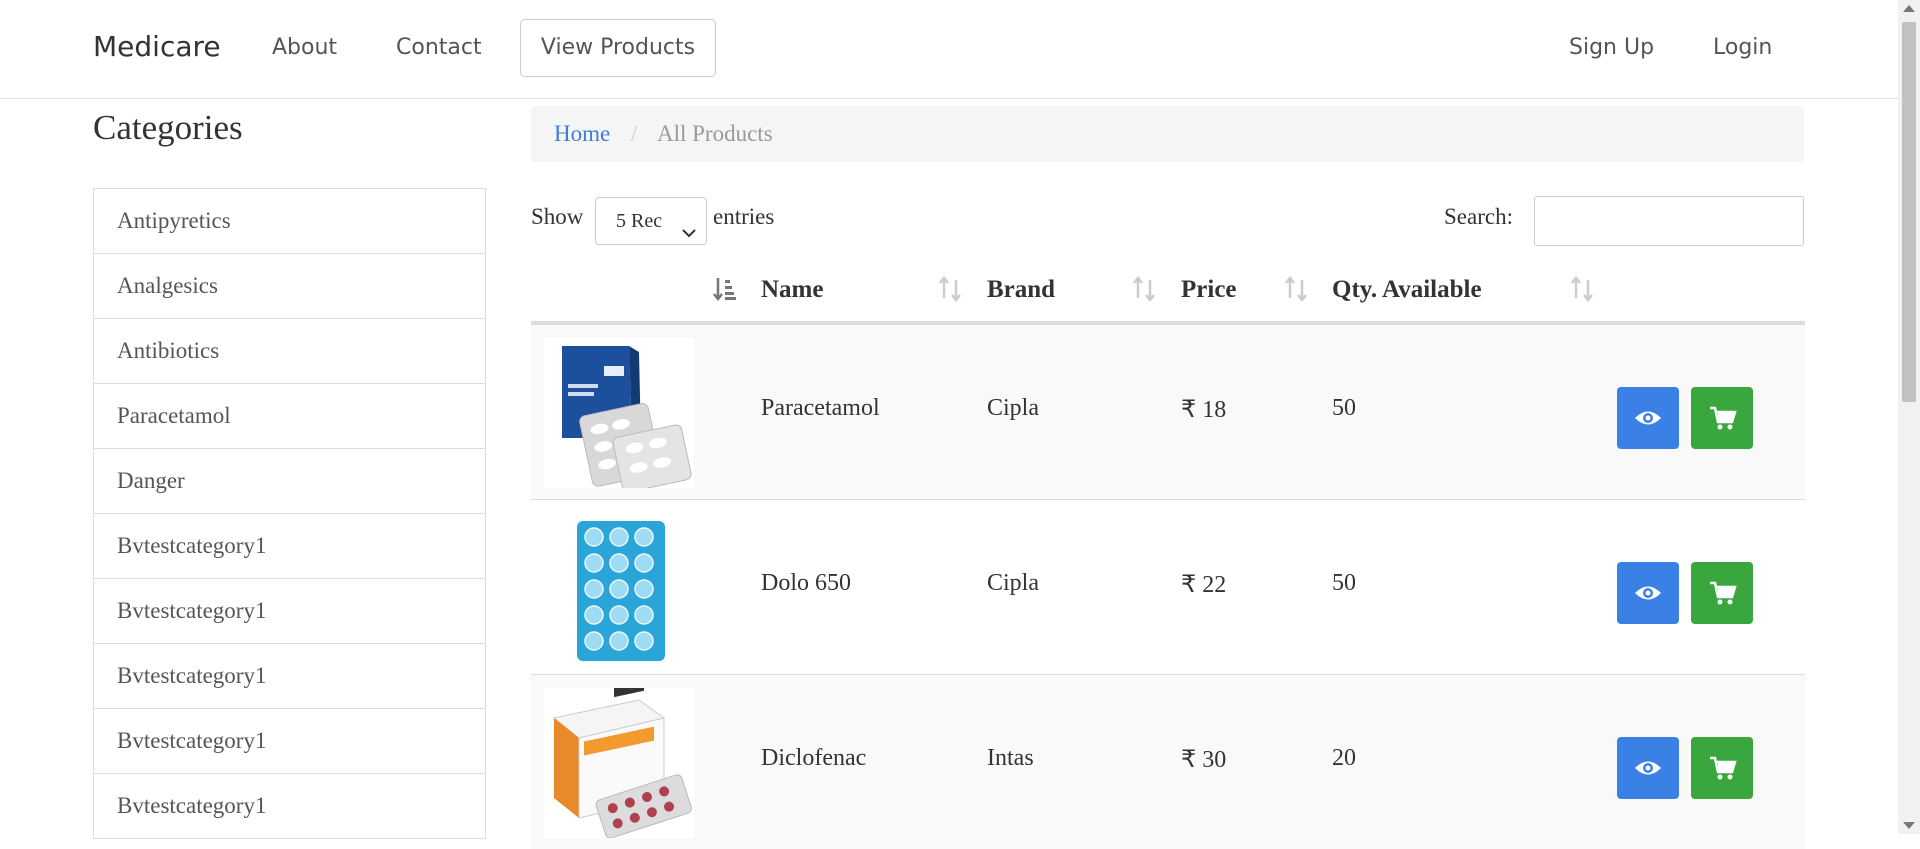 This screenshot has height=849, width=1920. Describe the element at coordinates (820, 408) in the screenshot. I see `product-name: Paracetamol` at that location.